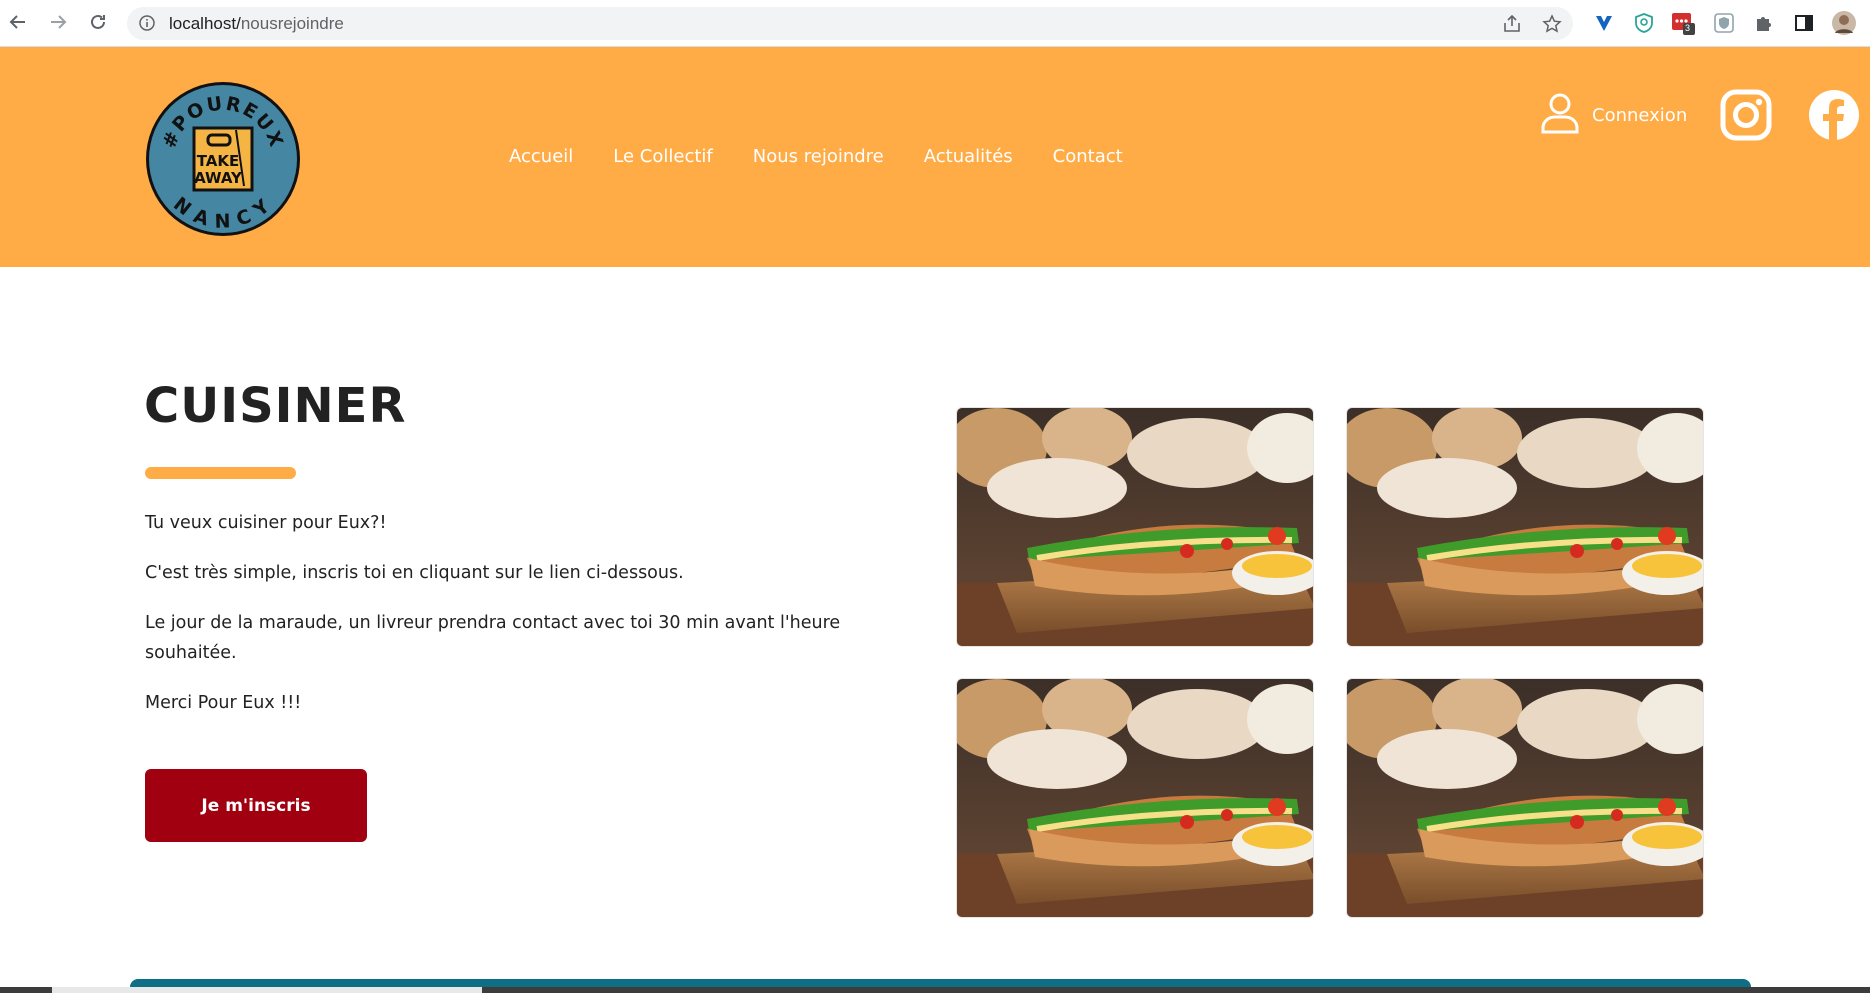 The image size is (1870, 993). What do you see at coordinates (266, 523) in the screenshot?
I see `intro-text: Tu veux cuisiner pour Eux?!` at bounding box center [266, 523].